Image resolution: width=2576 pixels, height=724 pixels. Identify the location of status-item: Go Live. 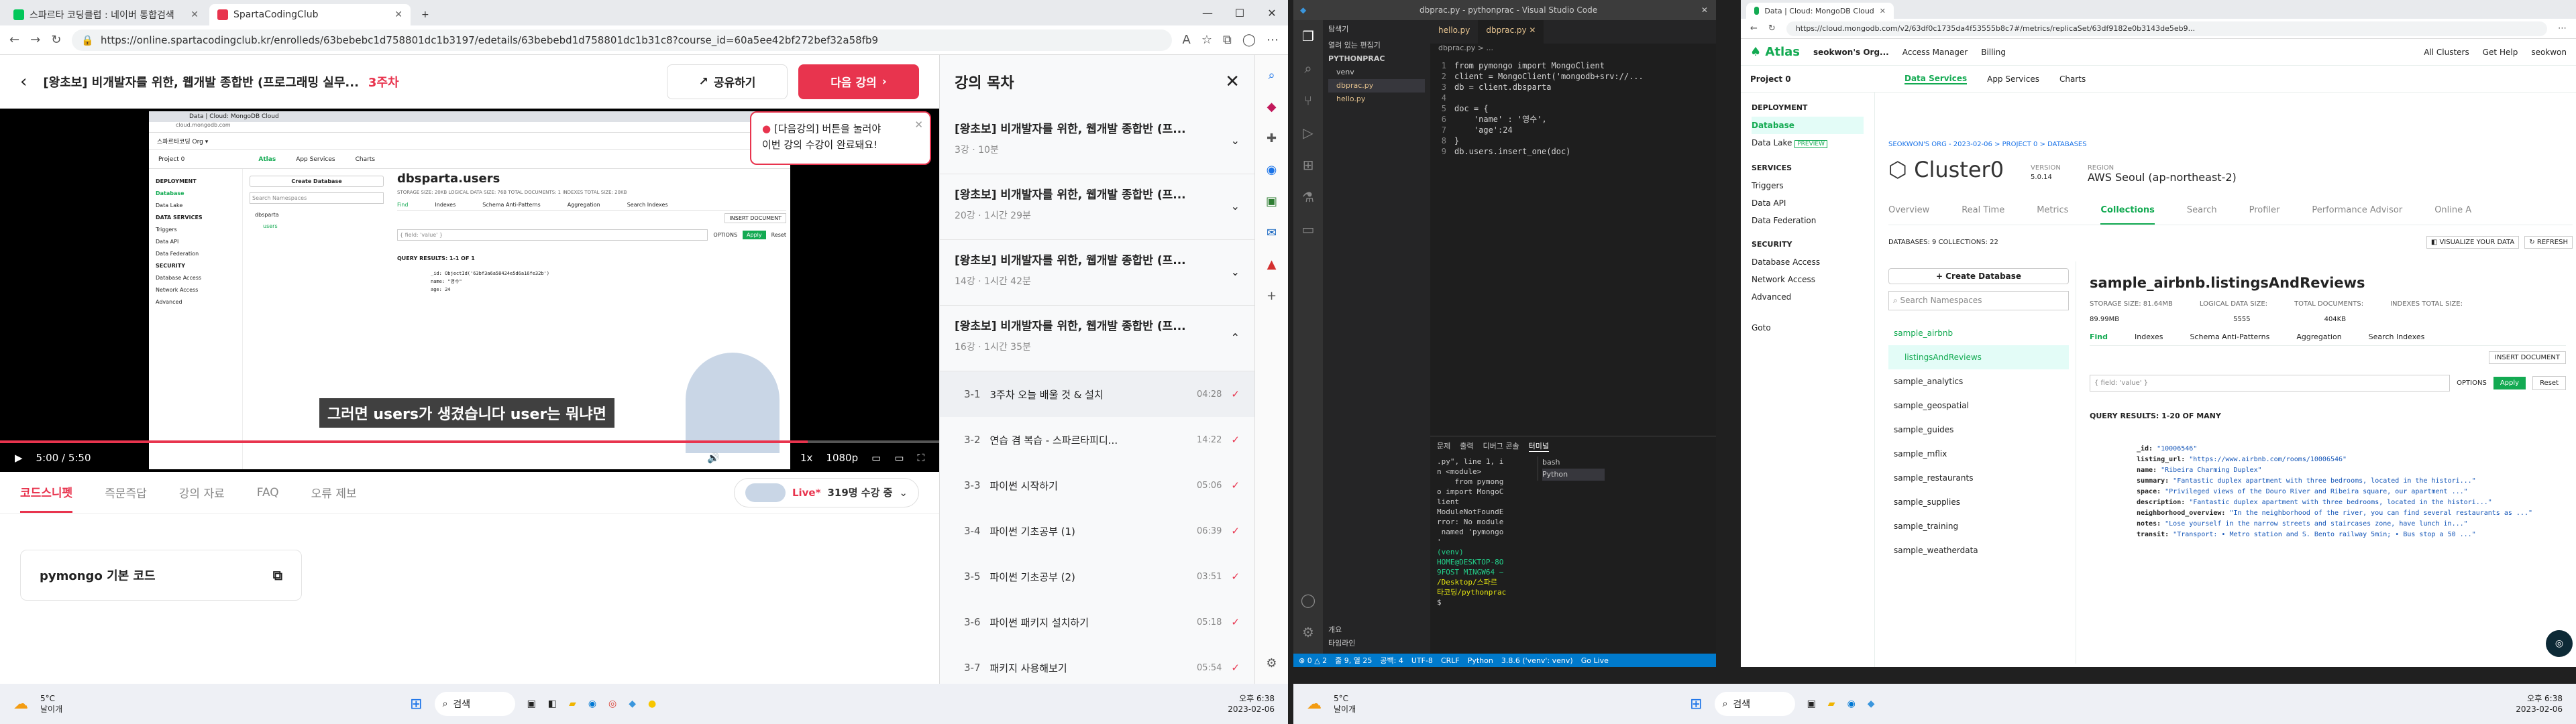
(1595, 660).